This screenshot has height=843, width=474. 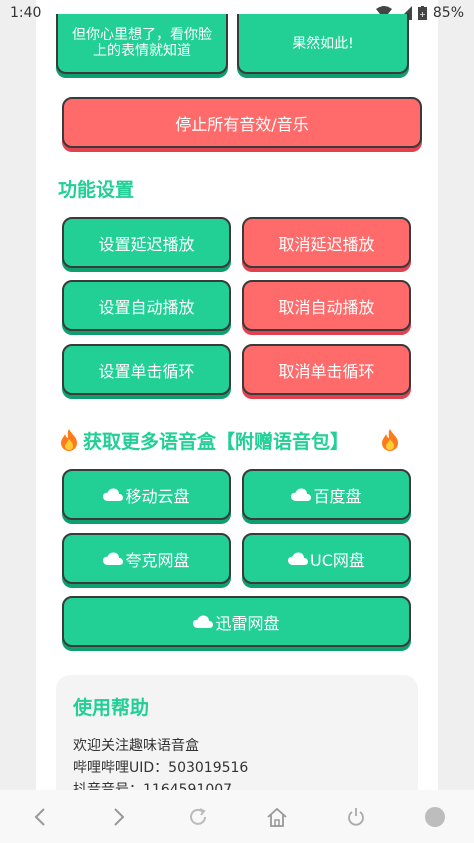 I want to click on back-button, so click(x=40, y=817).